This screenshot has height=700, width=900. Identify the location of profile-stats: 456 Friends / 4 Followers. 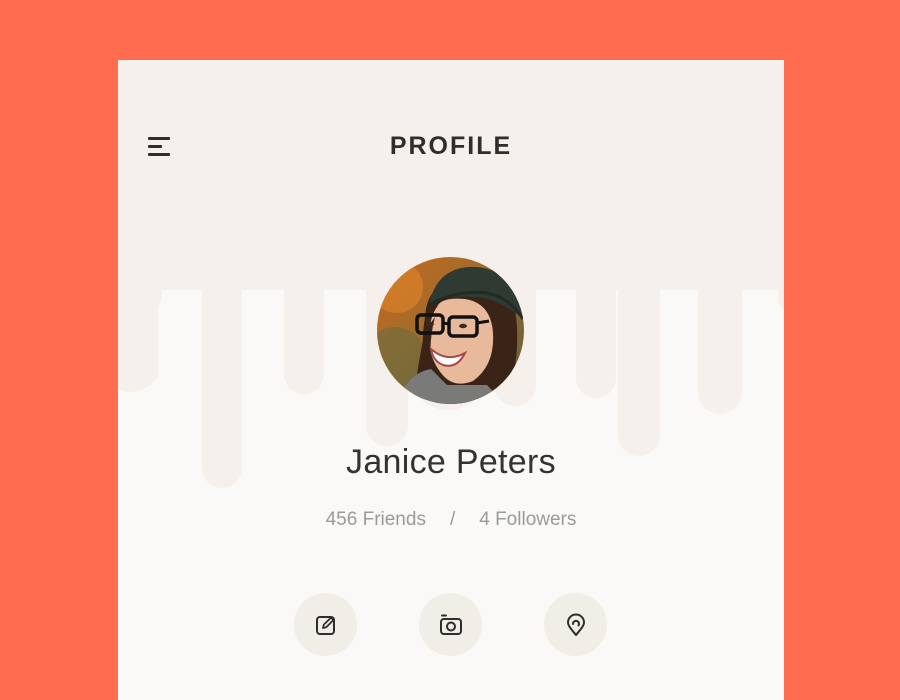
(451, 520).